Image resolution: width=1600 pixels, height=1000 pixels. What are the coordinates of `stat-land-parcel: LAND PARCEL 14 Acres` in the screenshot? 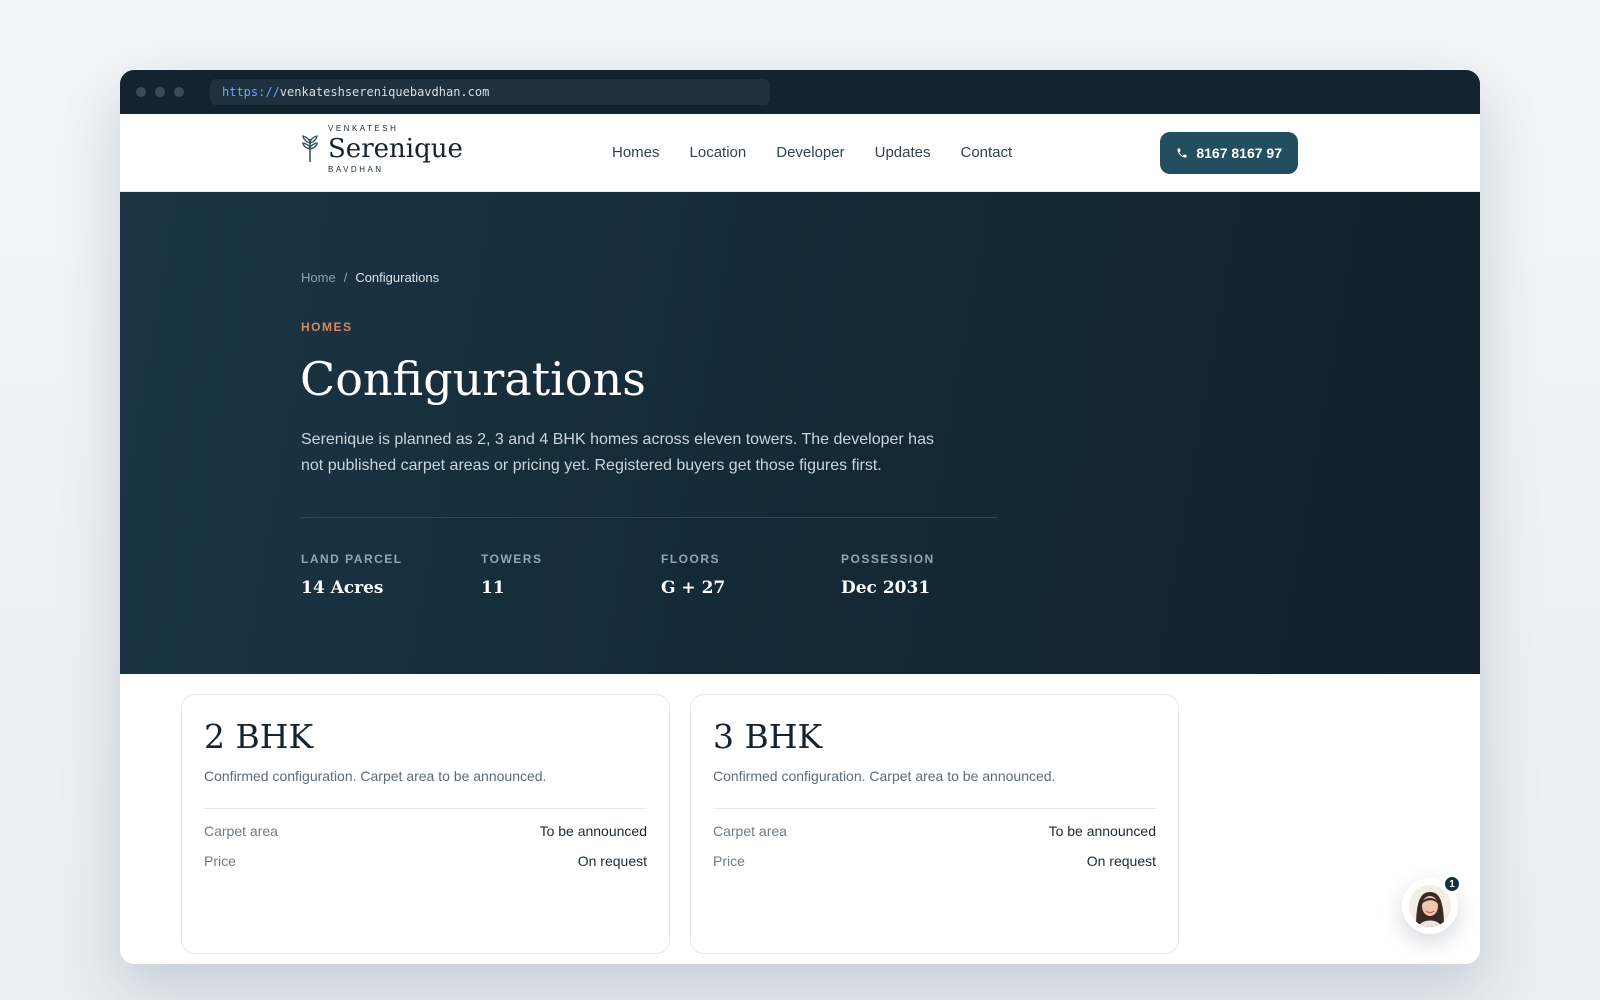 It's located at (391, 575).